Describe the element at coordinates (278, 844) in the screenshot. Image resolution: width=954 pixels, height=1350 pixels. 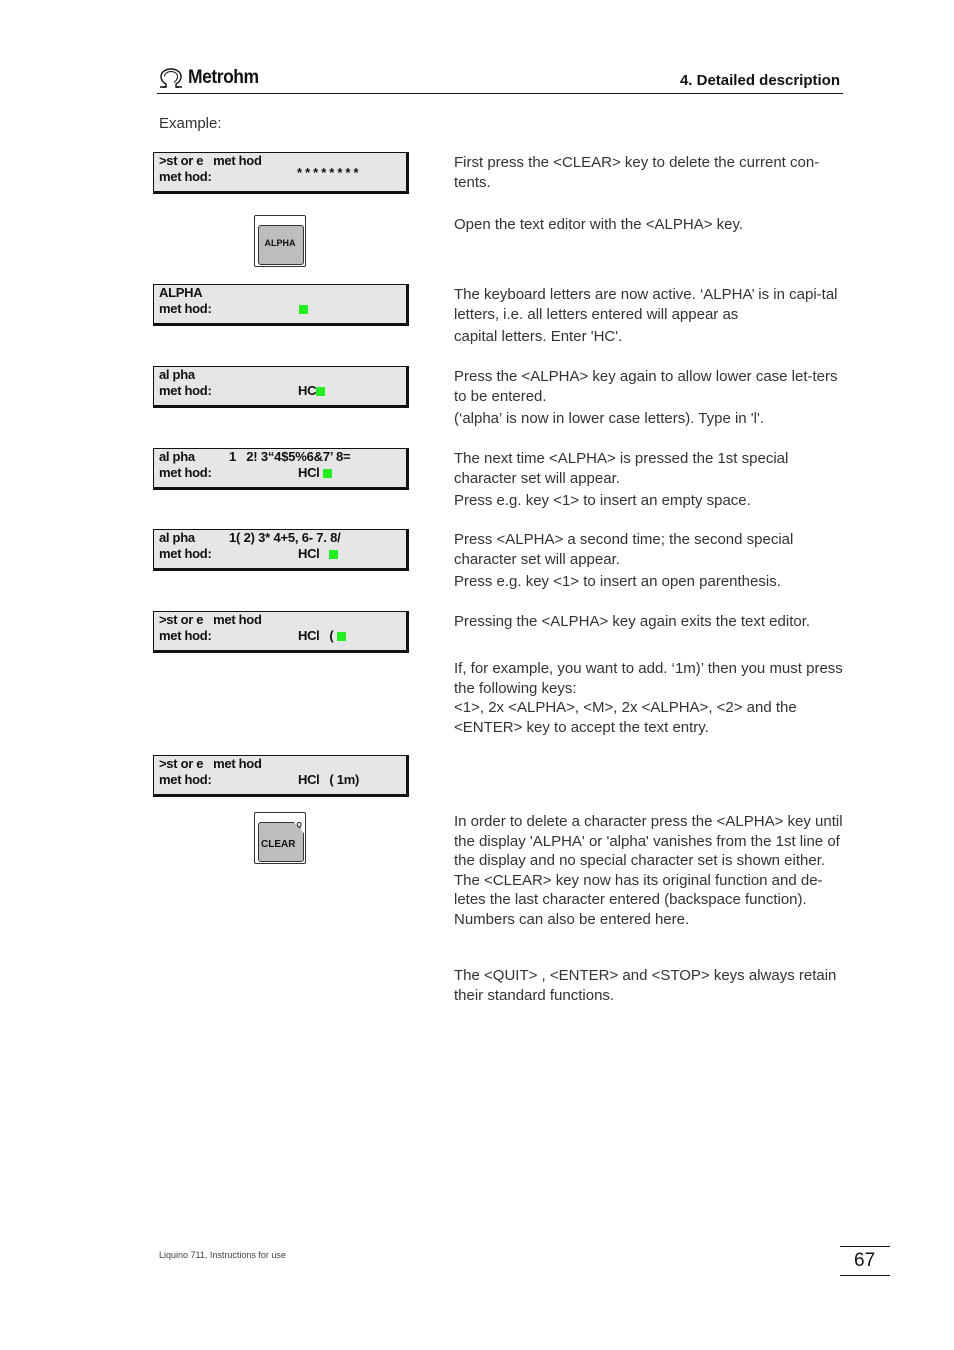
I see `clear-key-label: CLEAR` at that location.